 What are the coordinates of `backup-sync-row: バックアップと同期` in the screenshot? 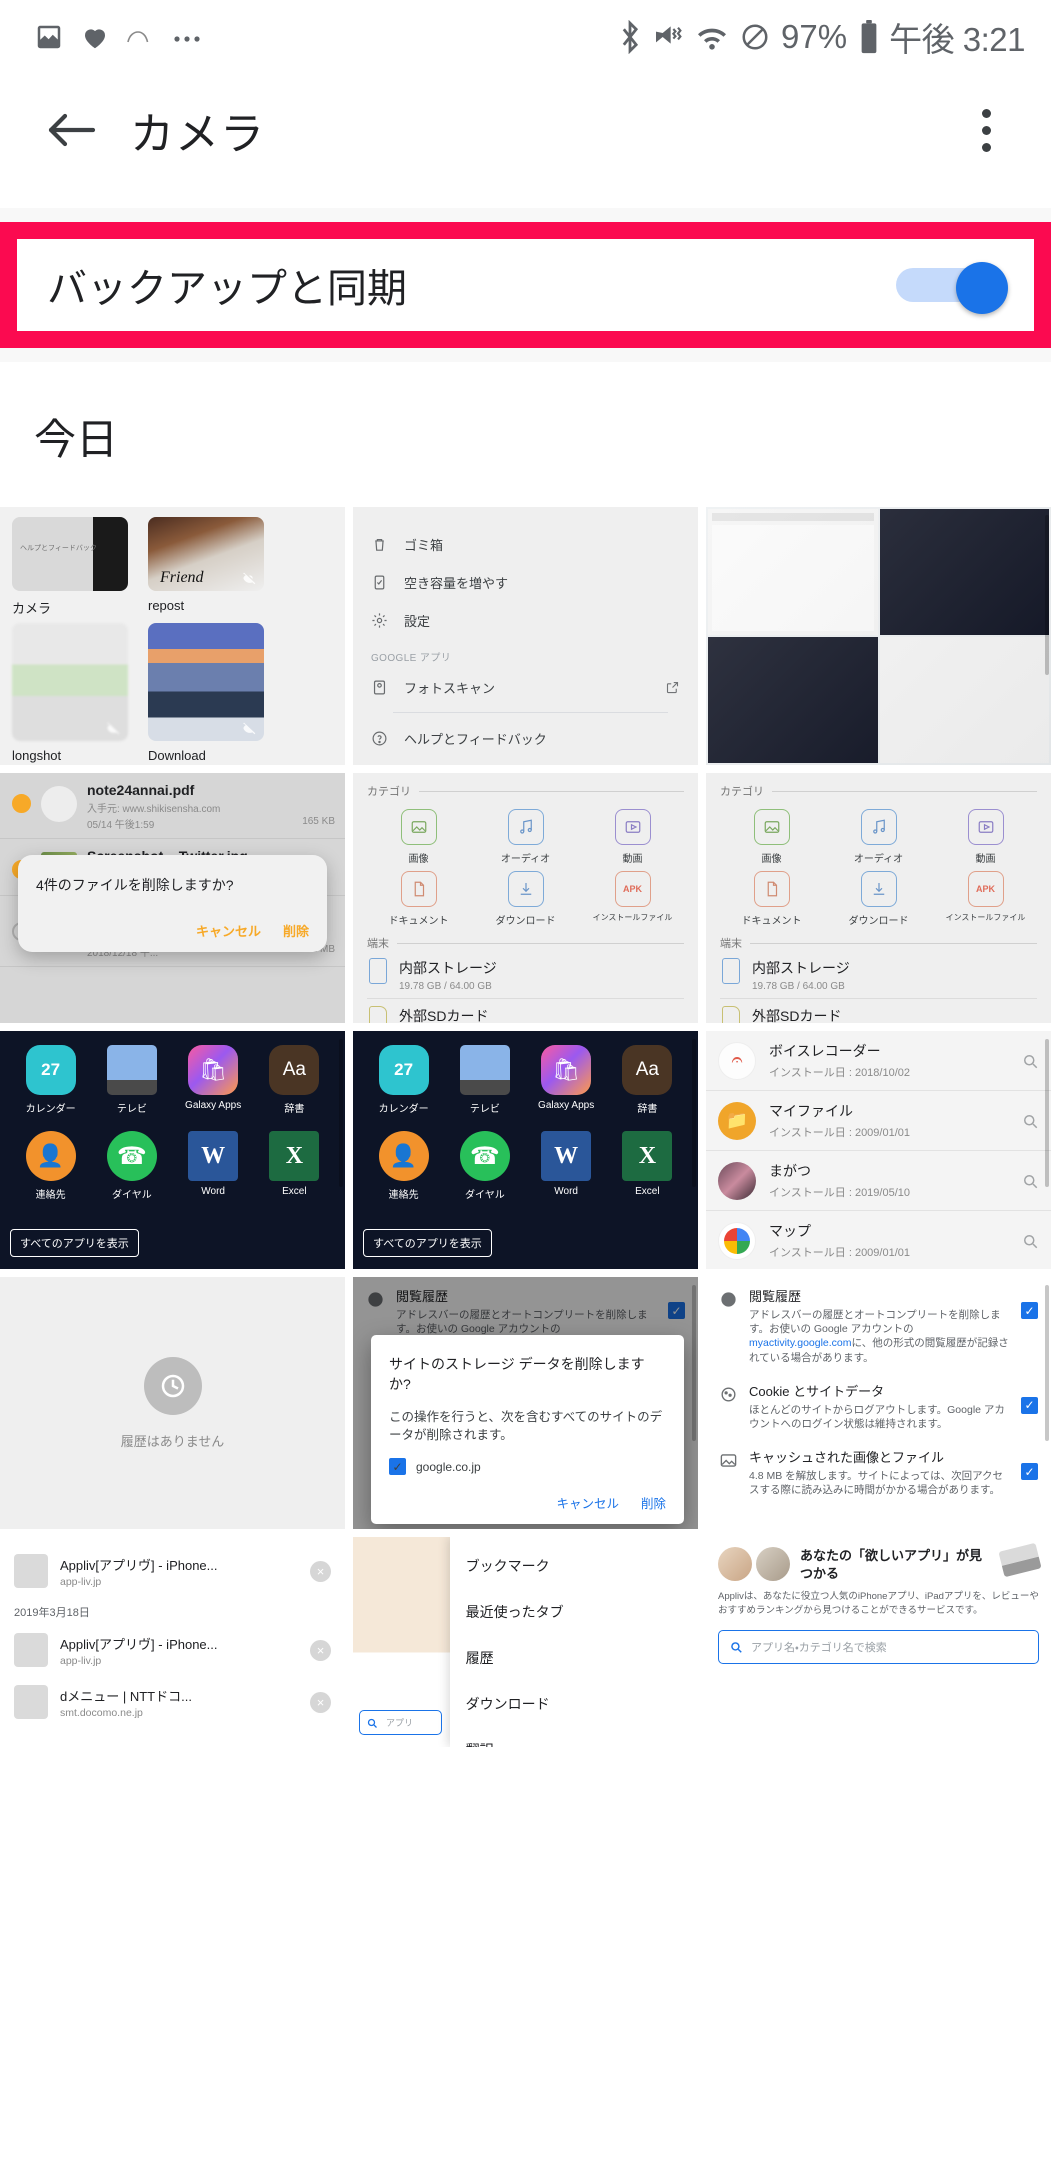 It's located at (525, 285).